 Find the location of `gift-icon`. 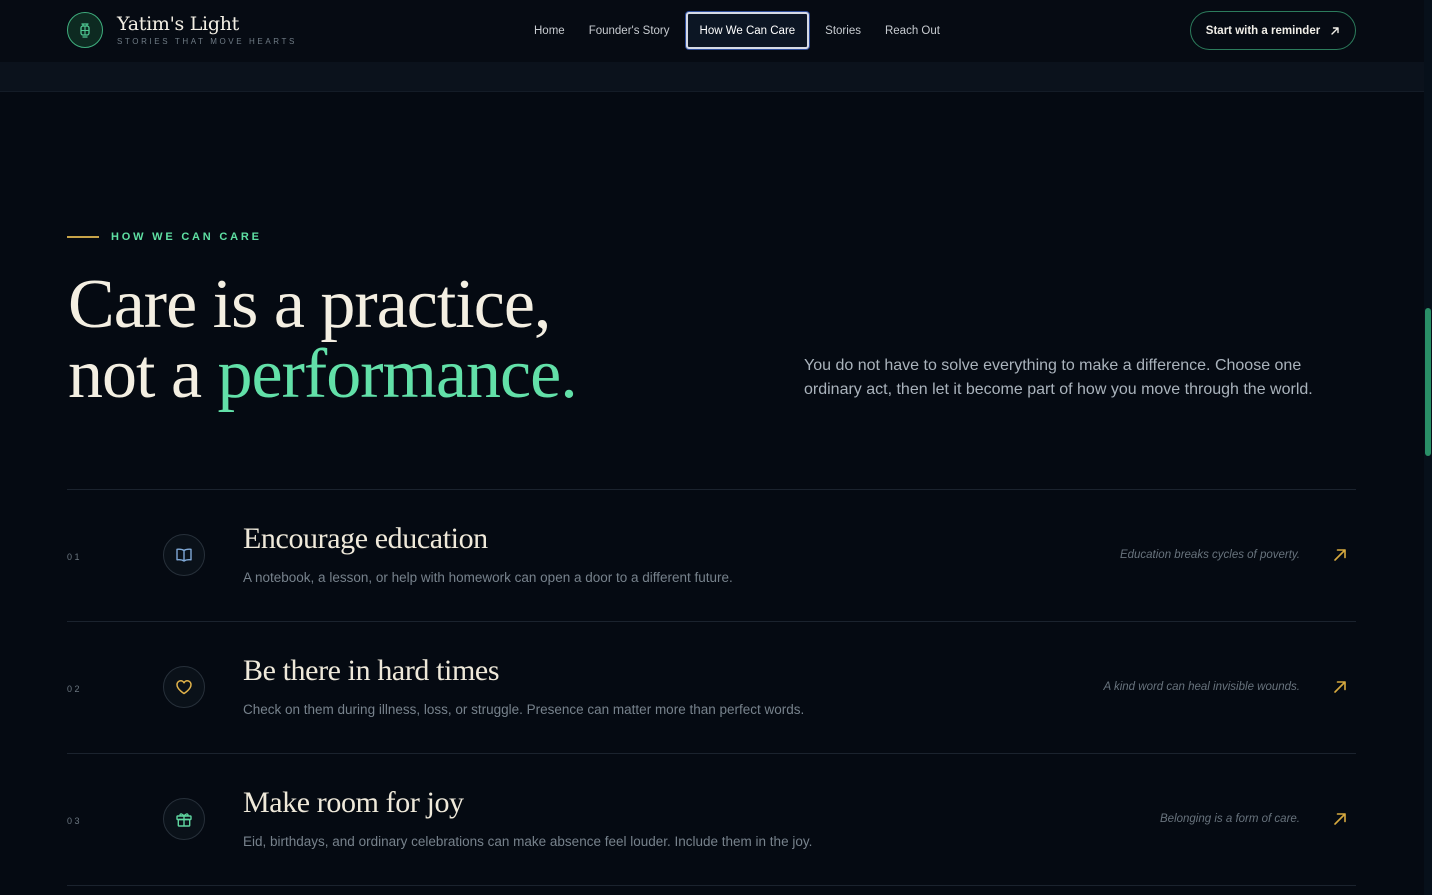

gift-icon is located at coordinates (184, 819).